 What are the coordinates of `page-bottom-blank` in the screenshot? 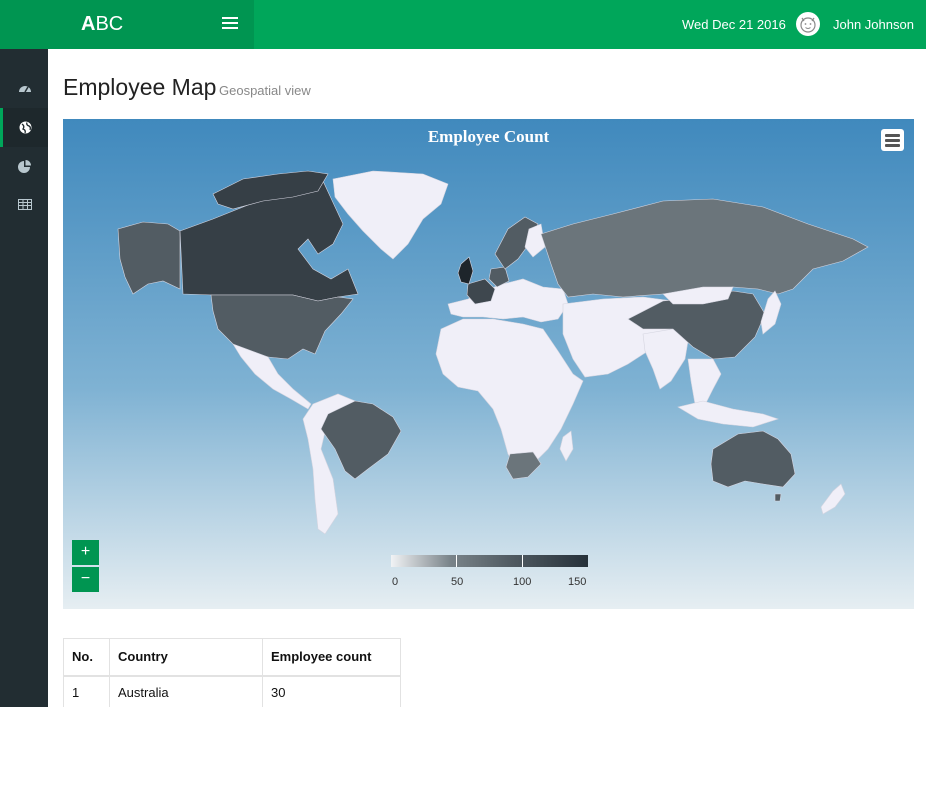 It's located at (463, 753).